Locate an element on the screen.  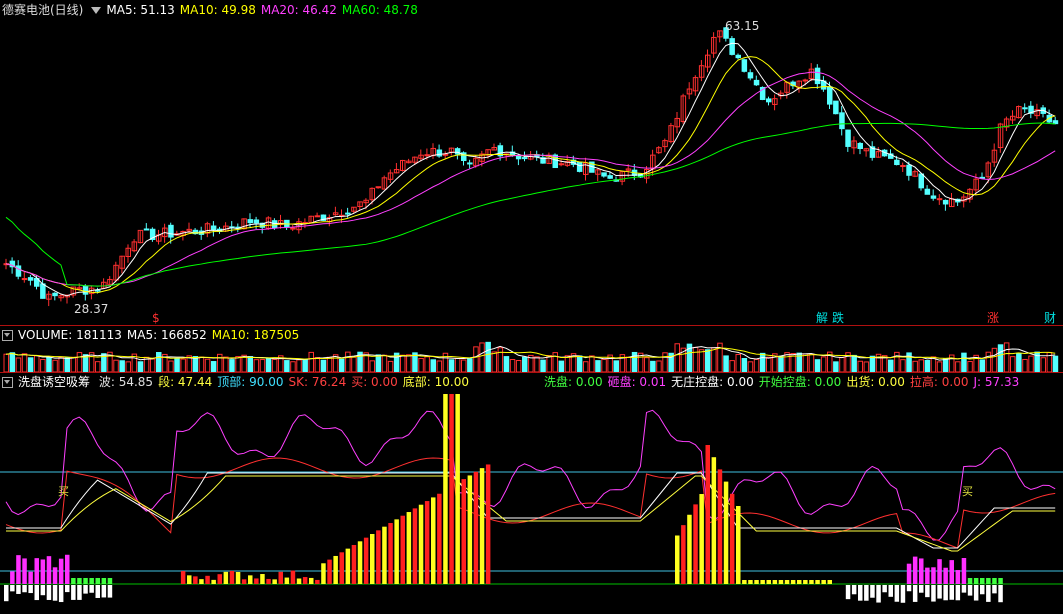
indicator-value-0: 波: 54.85 is located at coordinates (126, 382).